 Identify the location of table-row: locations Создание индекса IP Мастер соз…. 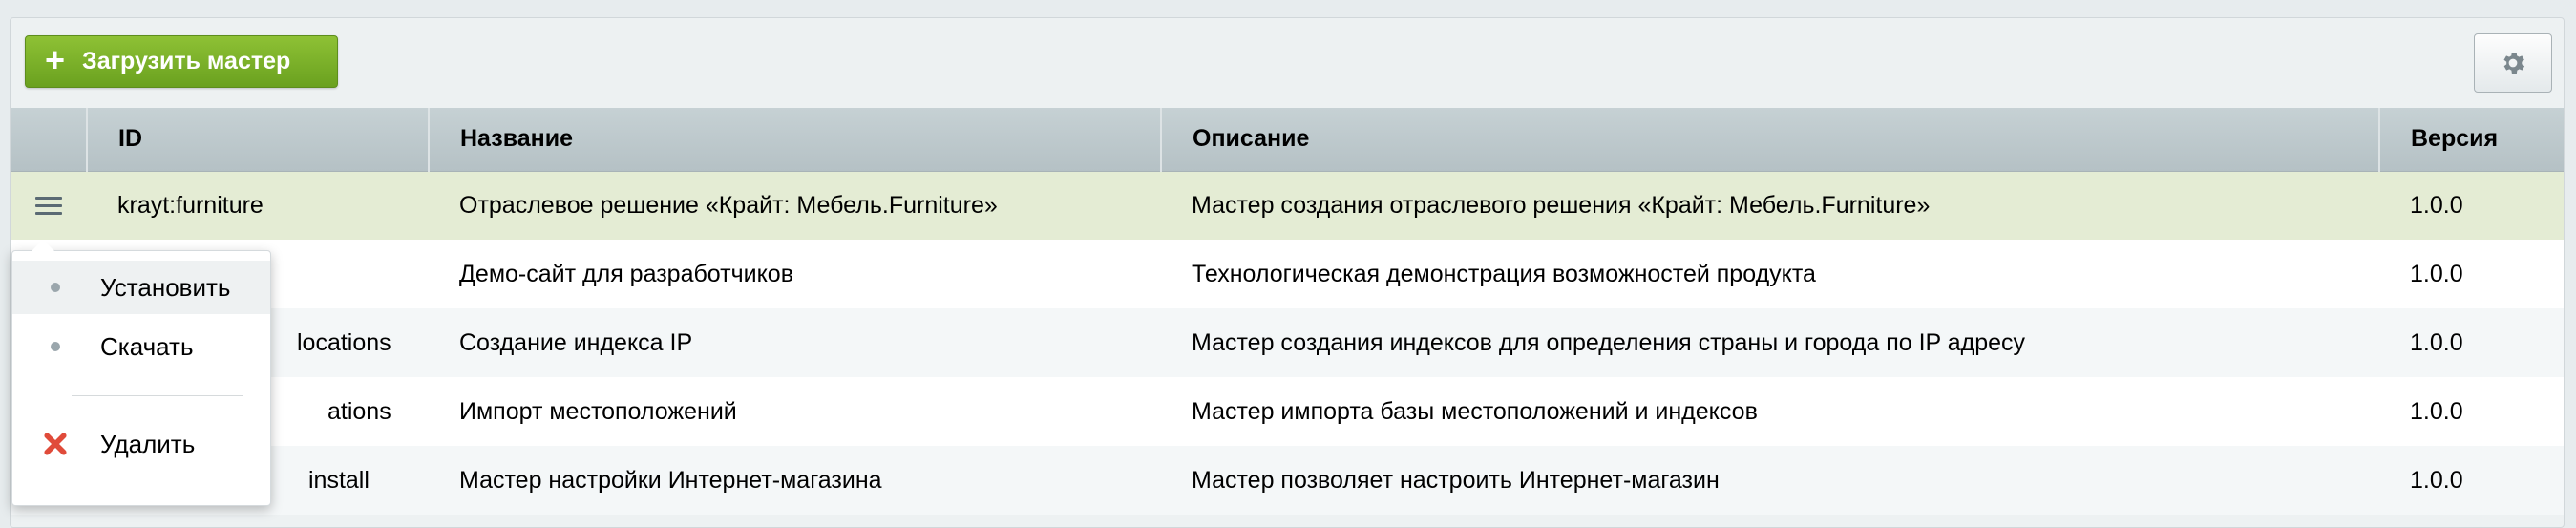
(1287, 342).